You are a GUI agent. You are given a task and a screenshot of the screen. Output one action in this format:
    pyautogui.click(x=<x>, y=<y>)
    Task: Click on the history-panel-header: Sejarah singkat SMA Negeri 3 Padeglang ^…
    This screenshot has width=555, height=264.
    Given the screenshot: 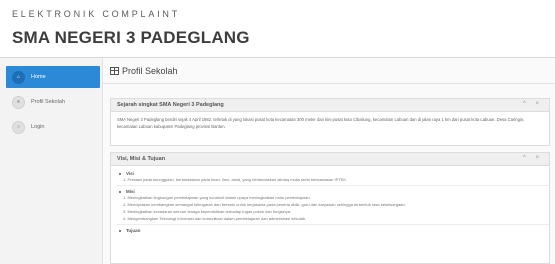 What is the action you would take?
    pyautogui.click(x=330, y=105)
    